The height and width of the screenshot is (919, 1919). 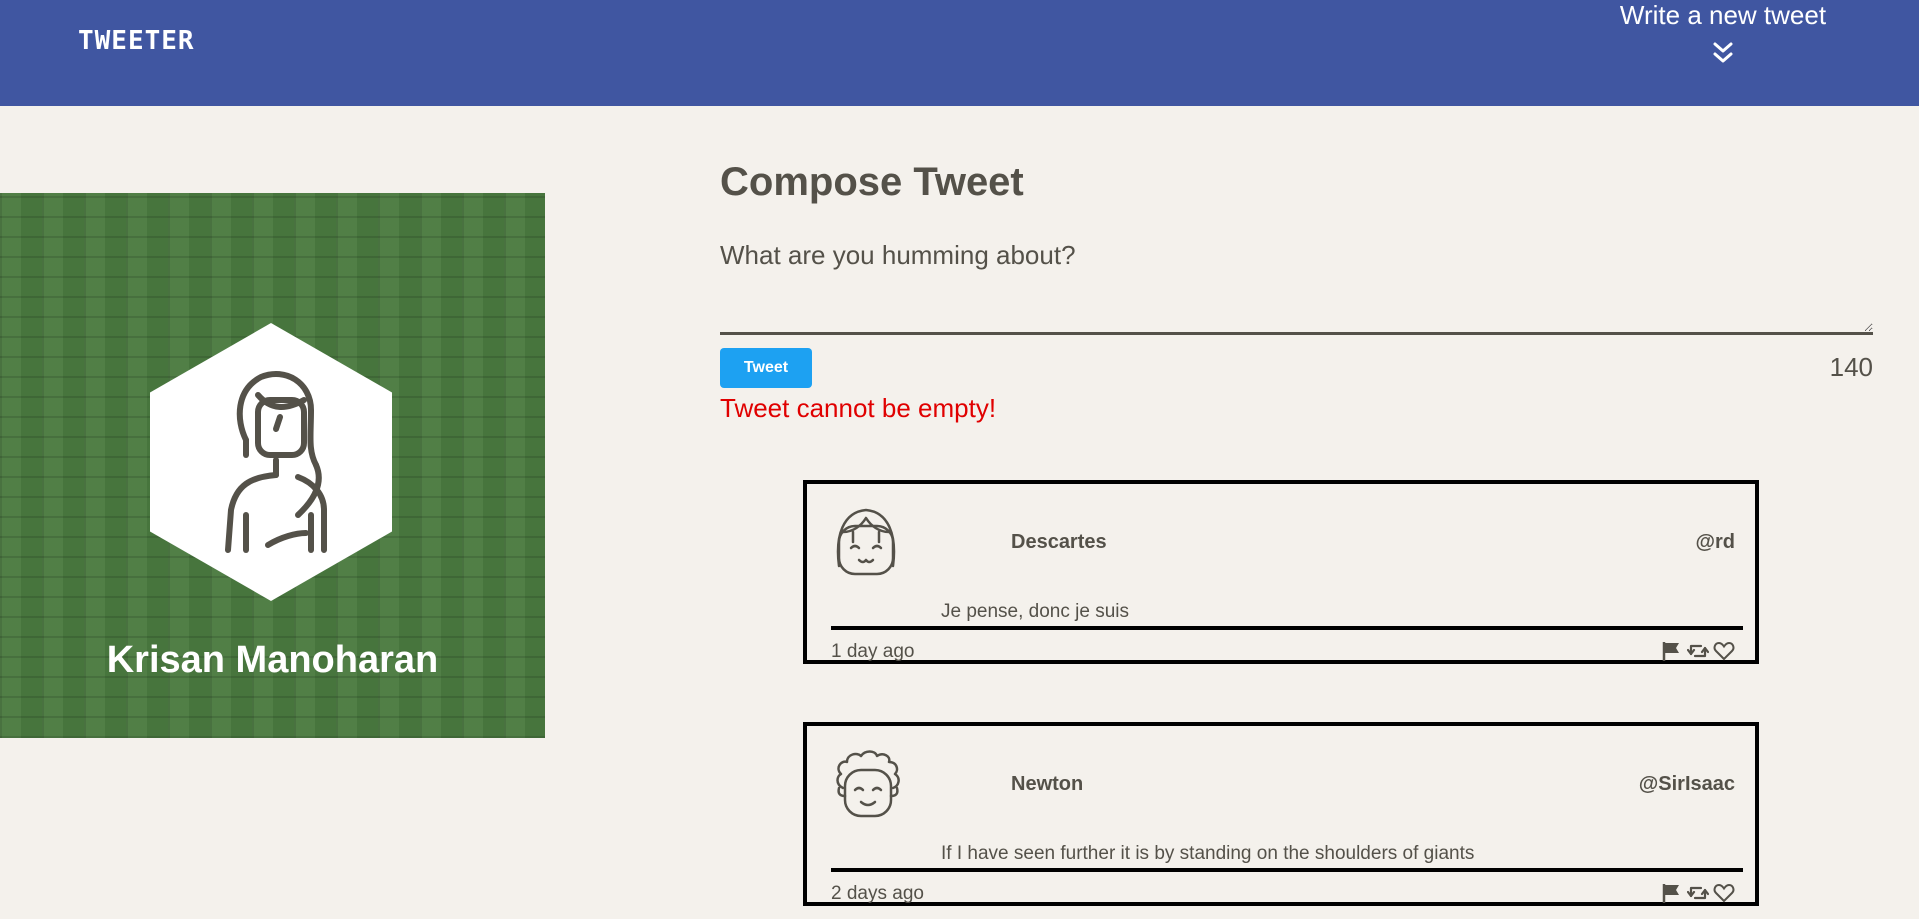 I want to click on top-nav: TWEETER Write a new tweet, so click(x=959, y=53).